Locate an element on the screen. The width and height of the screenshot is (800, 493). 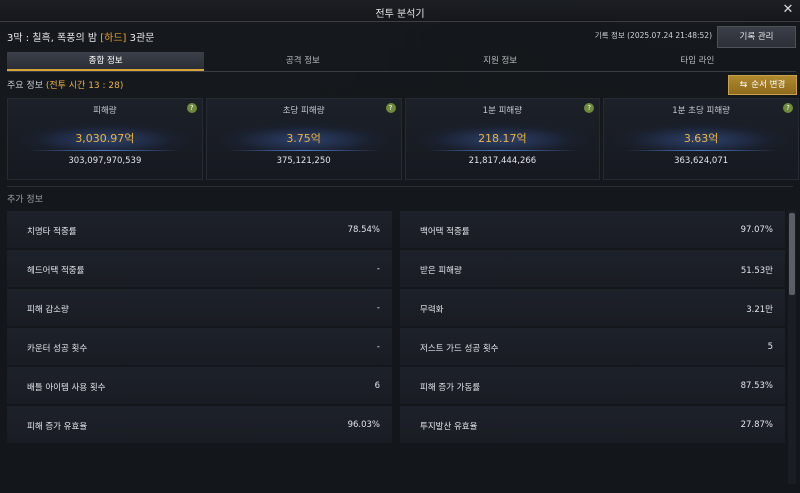
stat-card-value: 3.63억 is located at coordinates (701, 138).